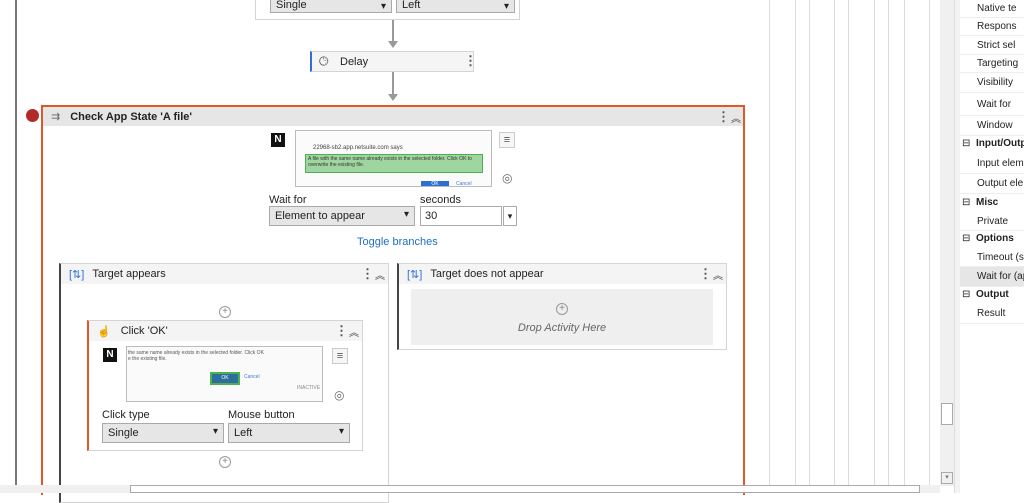 The width and height of the screenshot is (1024, 503). Describe the element at coordinates (992, 64) in the screenshot. I see `property-row: Targeting` at that location.